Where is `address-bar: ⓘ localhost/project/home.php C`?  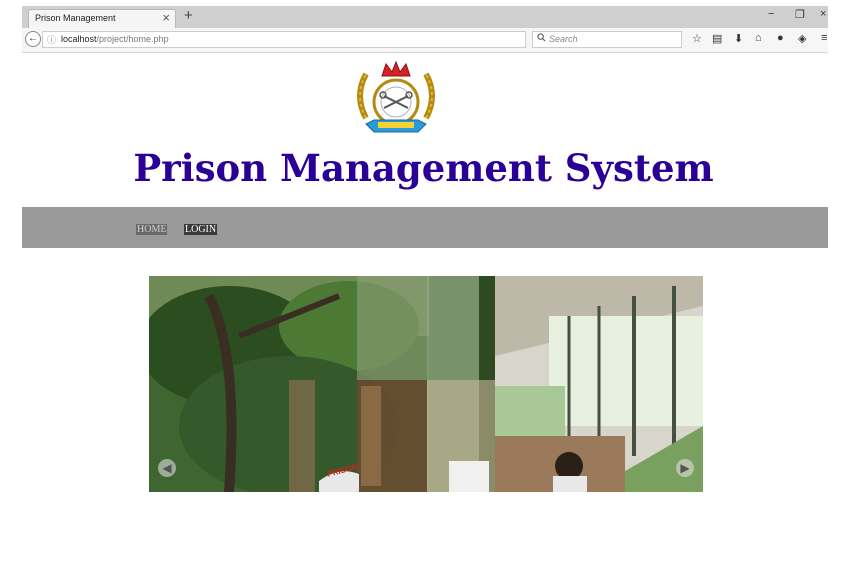
address-bar: ⓘ localhost/project/home.php C is located at coordinates (292, 39).